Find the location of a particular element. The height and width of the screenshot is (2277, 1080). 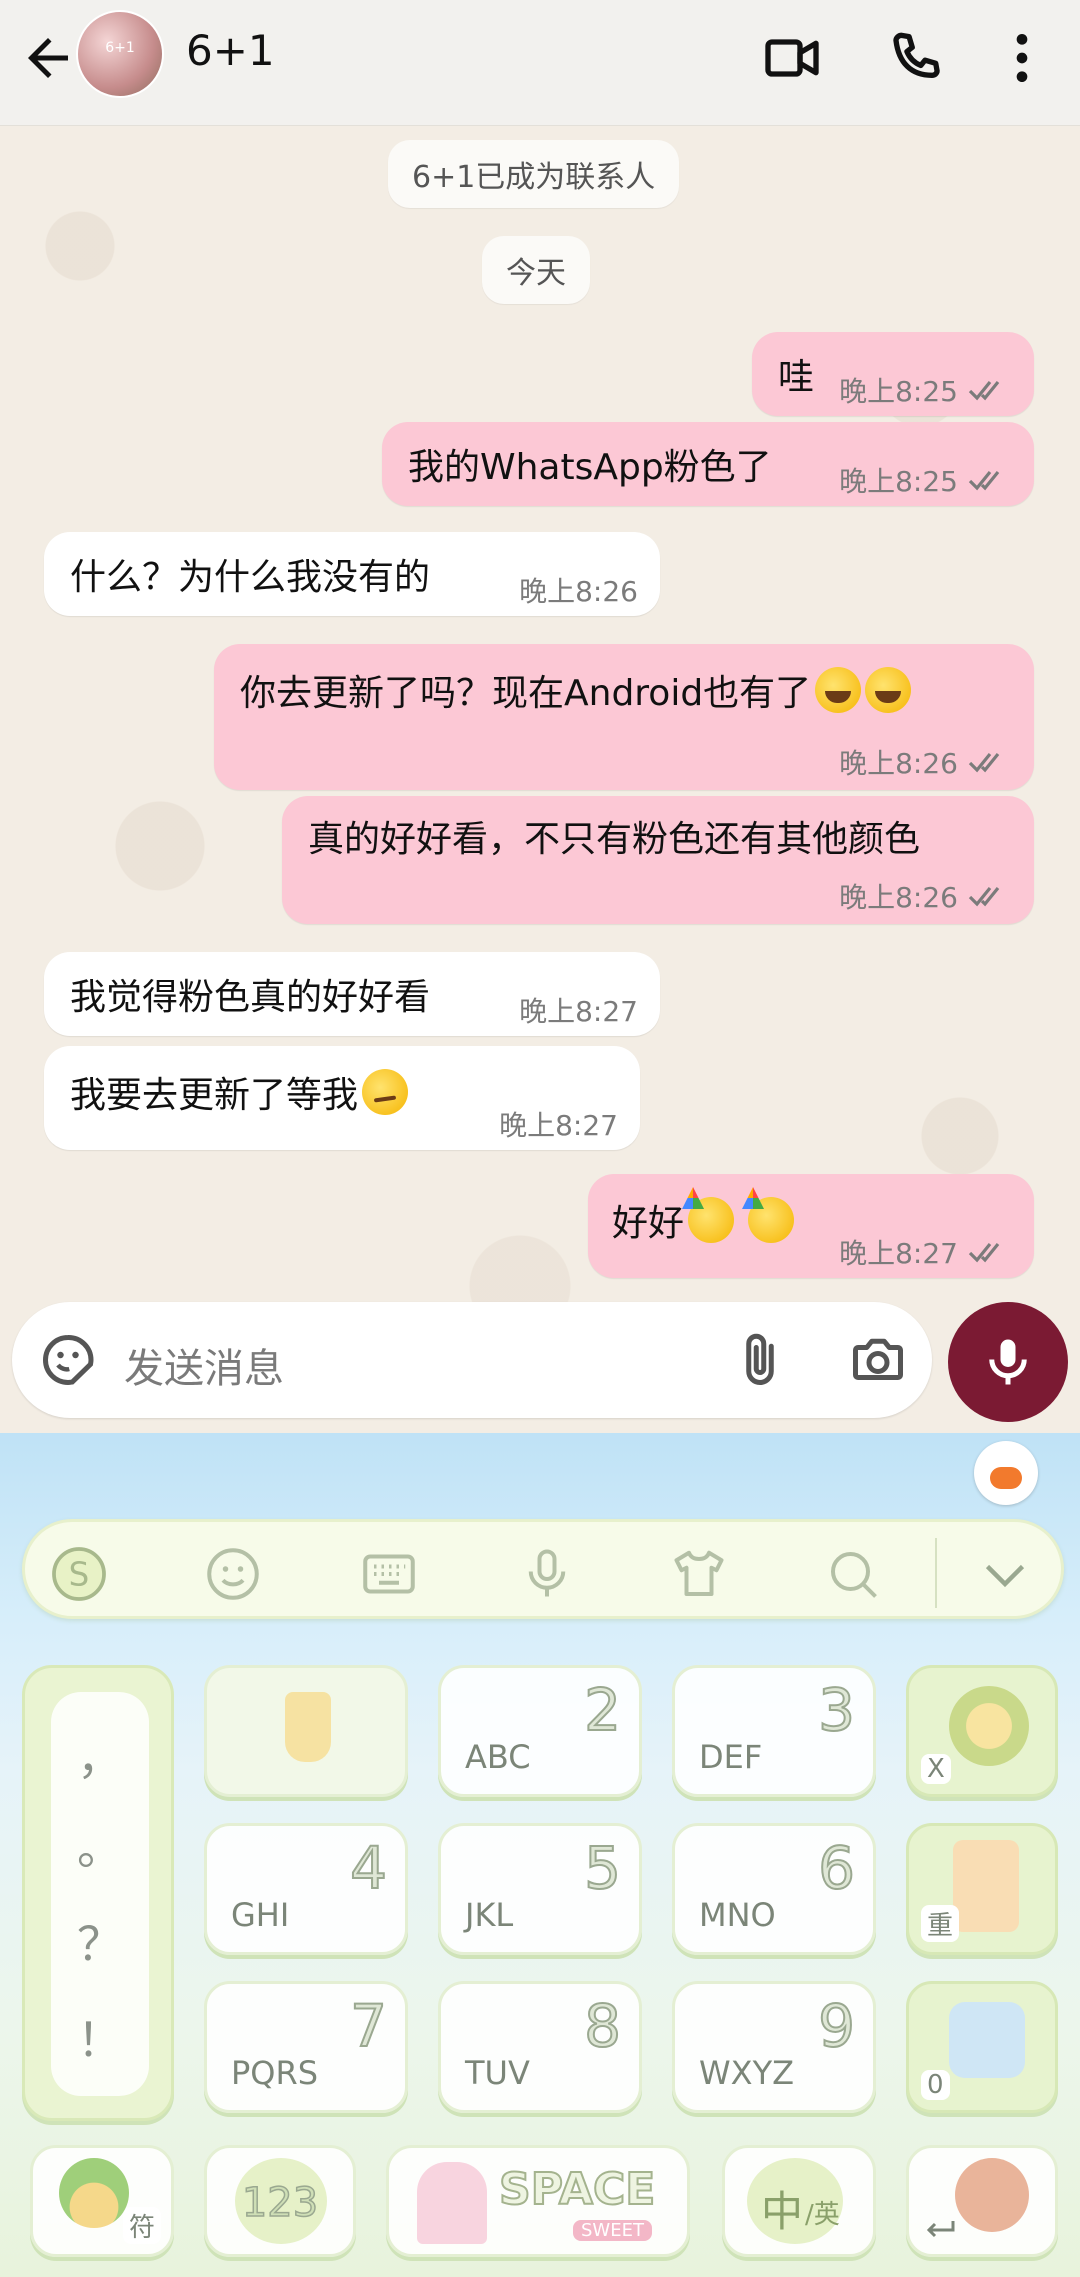

voice-call-icon is located at coordinates (916, 58).